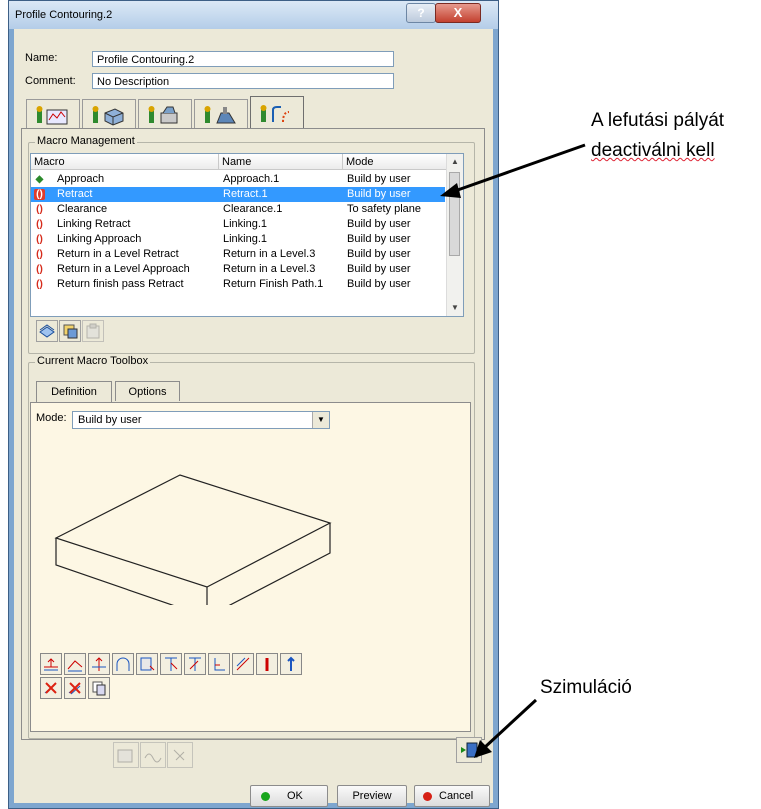 This screenshot has height=809, width=761. What do you see at coordinates (513, 450) in the screenshot?
I see `annotation-arrows` at bounding box center [513, 450].